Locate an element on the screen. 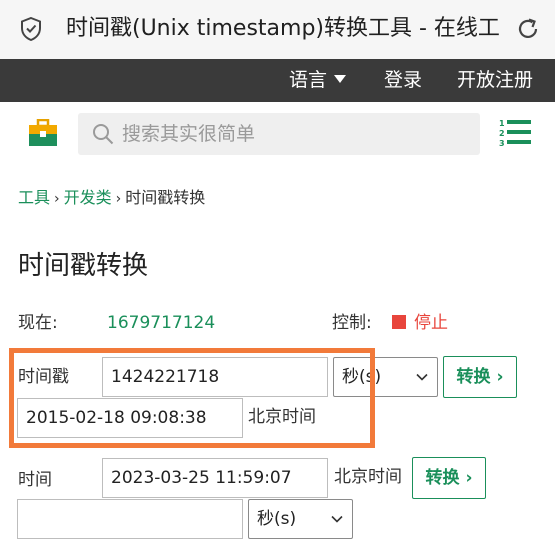 The height and width of the screenshot is (550, 555). time-input: 2023-03-25 11:59:07 is located at coordinates (215, 478).